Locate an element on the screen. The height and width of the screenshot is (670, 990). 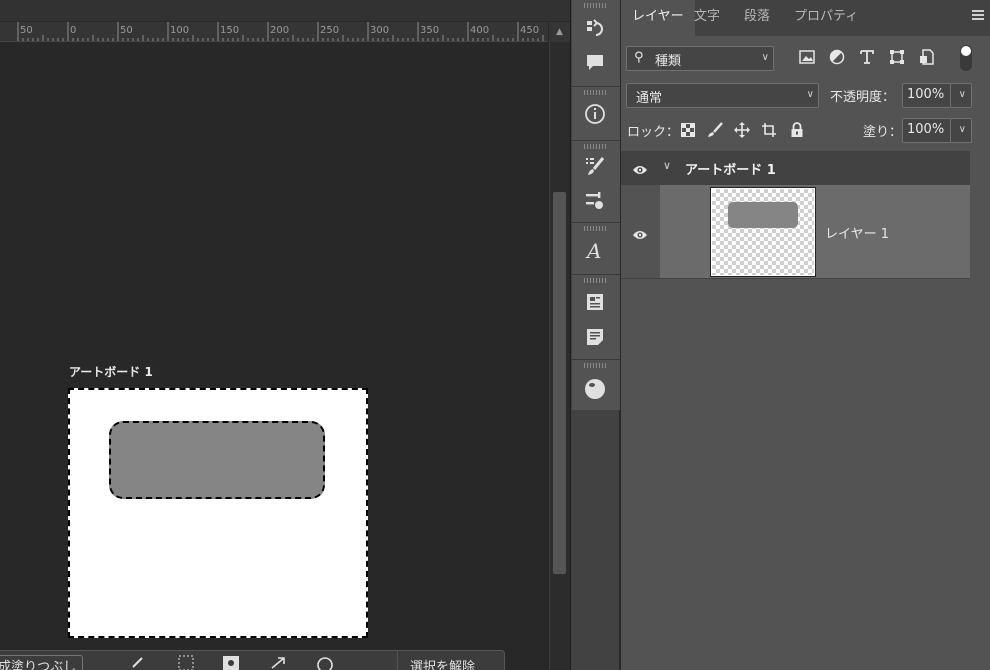
fill-input: 100% is located at coordinates (926, 130).